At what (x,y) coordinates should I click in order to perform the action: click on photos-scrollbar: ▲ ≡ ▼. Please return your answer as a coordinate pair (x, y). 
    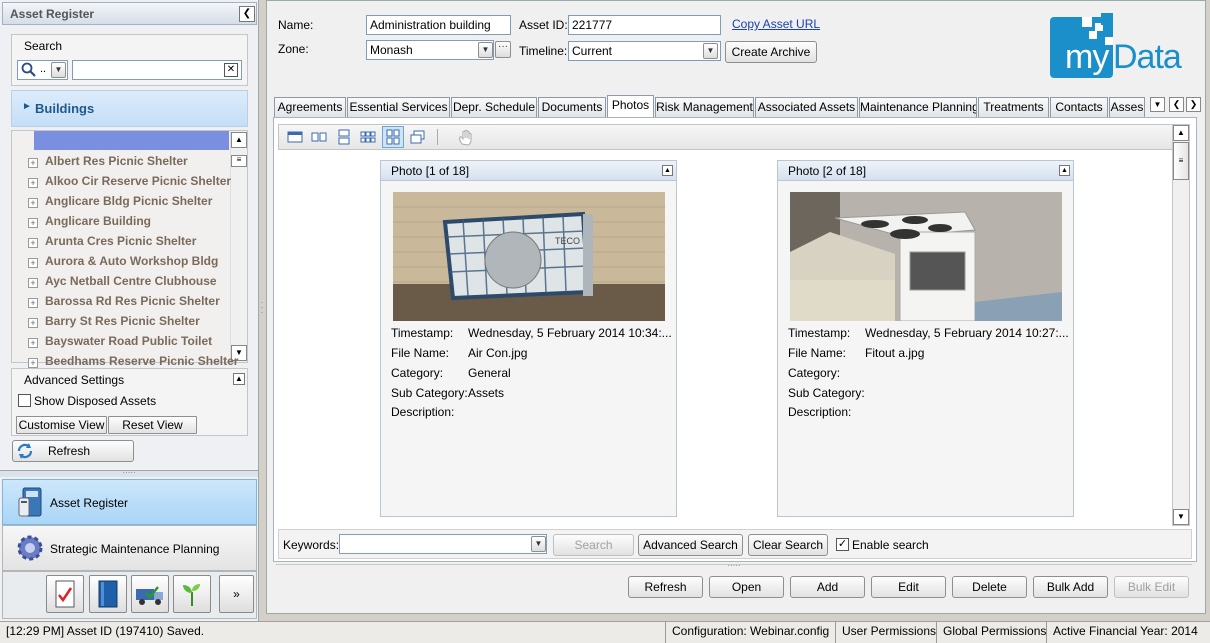
    Looking at the image, I should click on (1181, 325).